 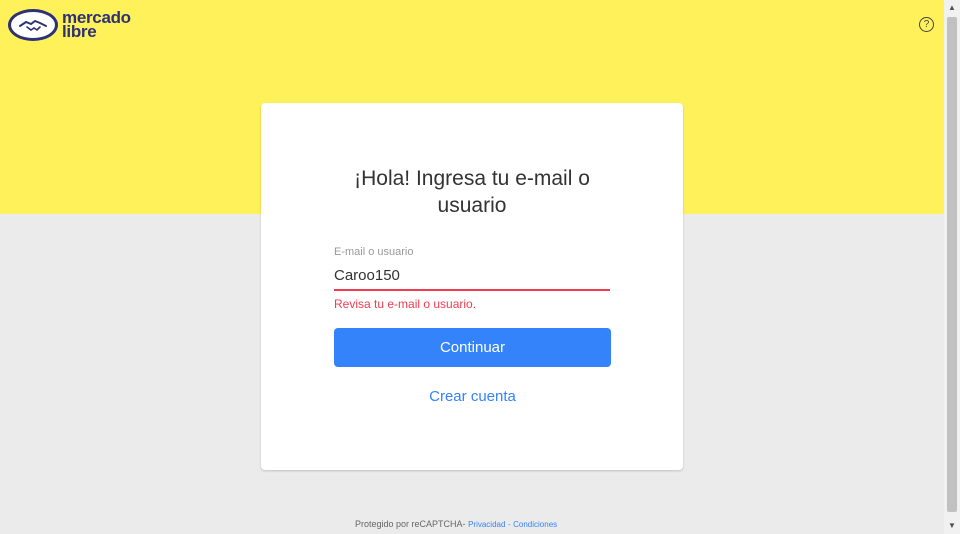 I want to click on logo-line-2: libre, so click(x=79, y=31).